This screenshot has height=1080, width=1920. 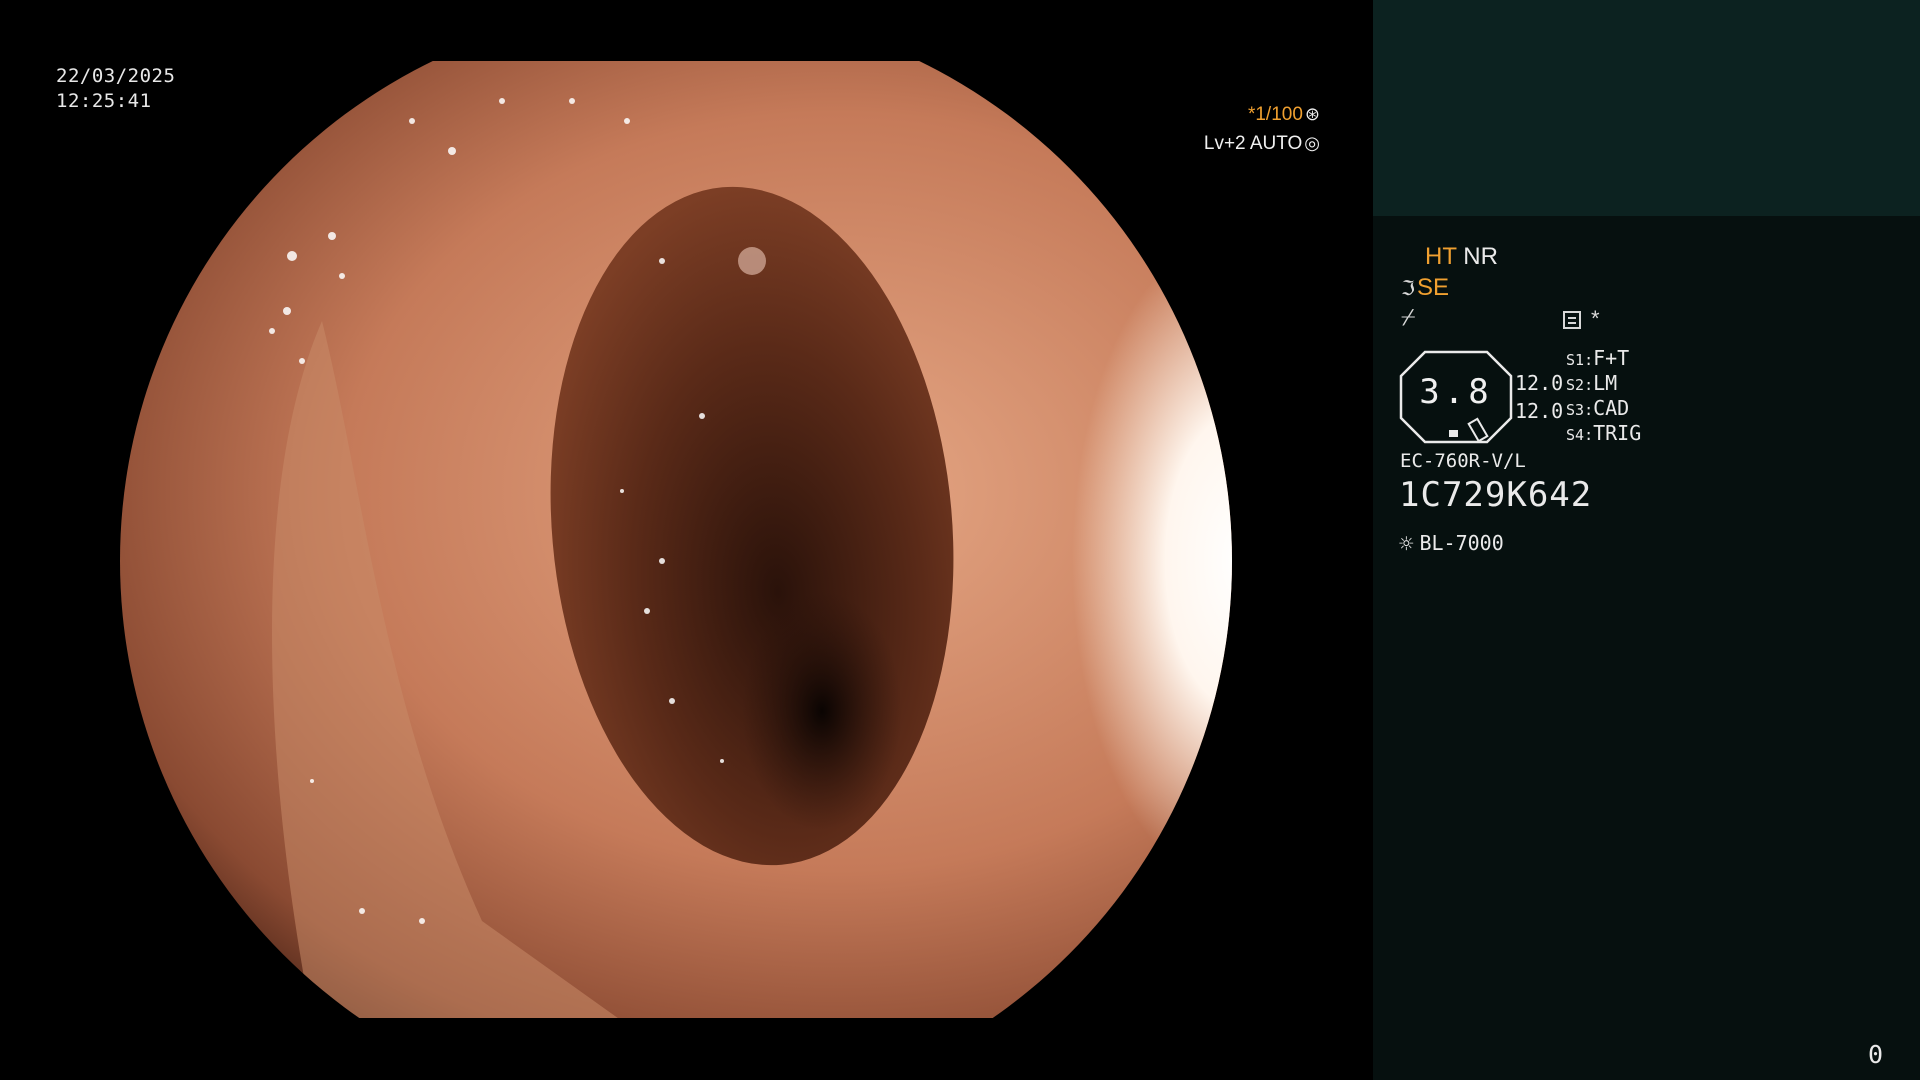 I want to click on se-label: SE, so click(x=1432, y=287).